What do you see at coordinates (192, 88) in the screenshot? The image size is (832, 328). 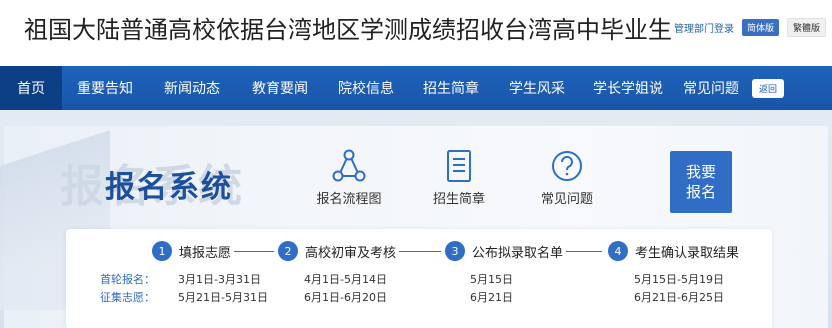 I see `nav-item-news: 新闻动态` at bounding box center [192, 88].